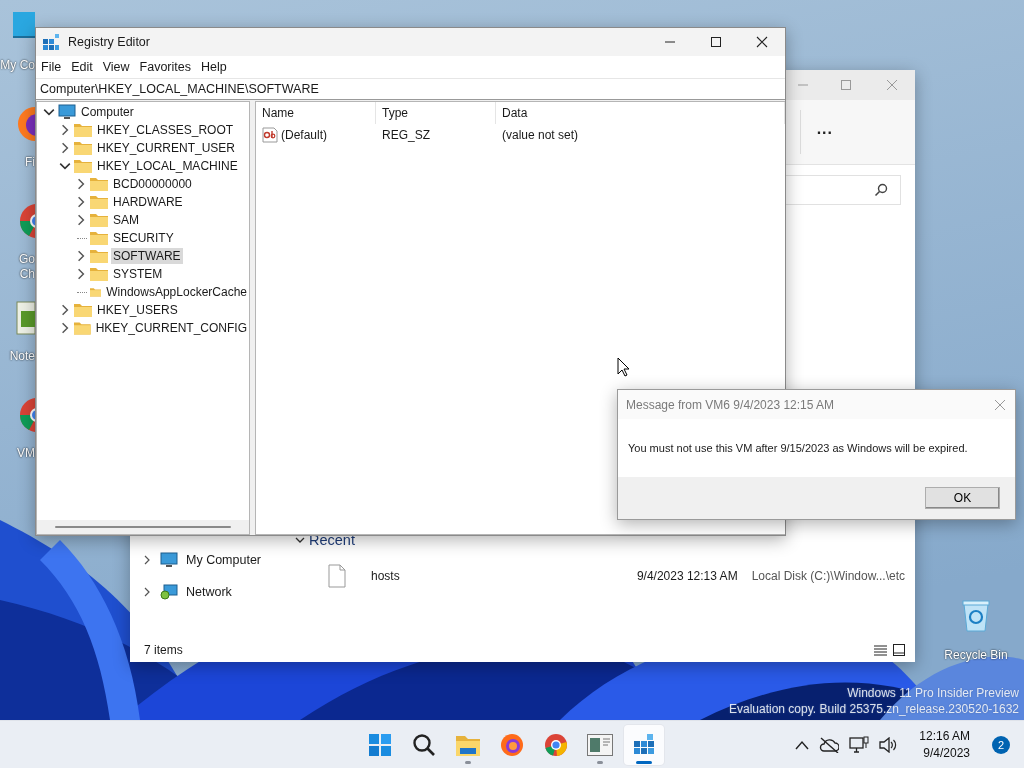 This screenshot has height=768, width=1024. I want to click on file-location: Local Disk (C:)\Window...\etc, so click(828, 576).